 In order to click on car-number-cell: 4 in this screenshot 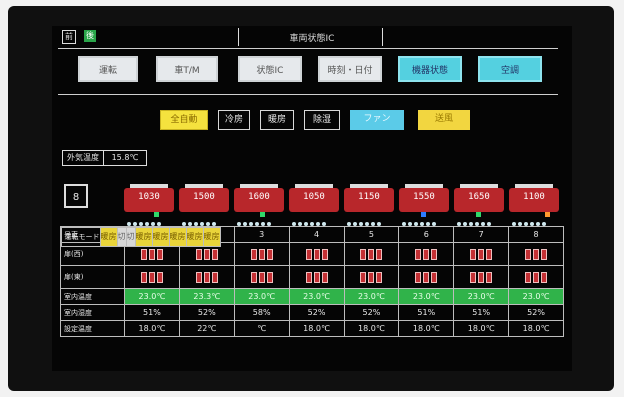, I will do `click(316, 234)`.